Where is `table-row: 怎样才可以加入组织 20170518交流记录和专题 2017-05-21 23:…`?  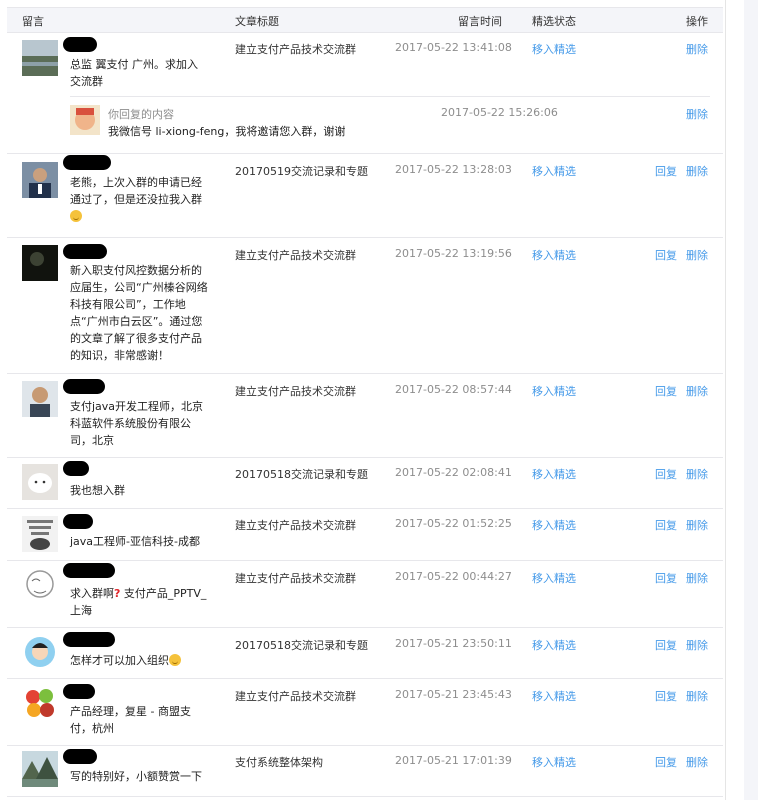
table-row: 怎样才可以加入组织 20170518交流记录和专题 2017-05-21 23:… is located at coordinates (365, 653).